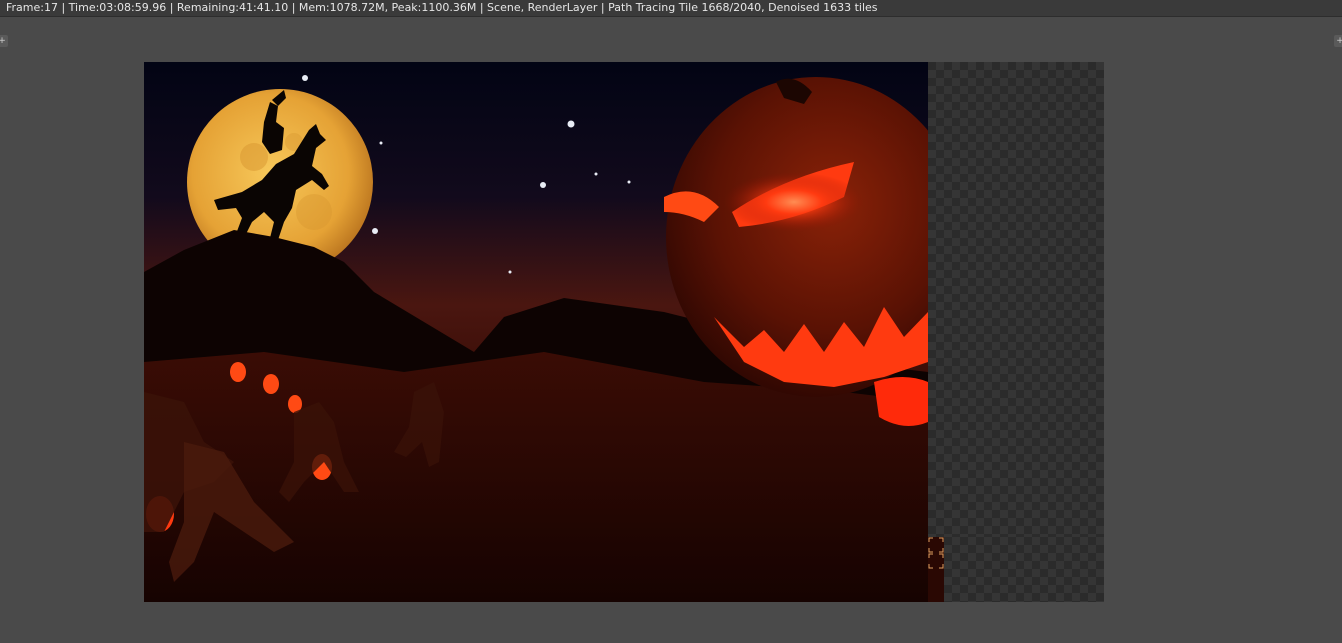 The width and height of the screenshot is (1342, 643). I want to click on transparent-checkerboard-area, so click(1016, 299).